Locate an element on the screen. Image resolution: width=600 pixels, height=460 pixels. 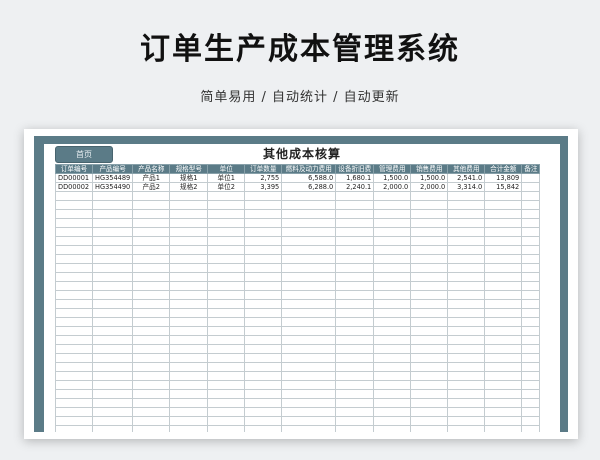
table-cell: 15,842 is located at coordinates (503, 187).